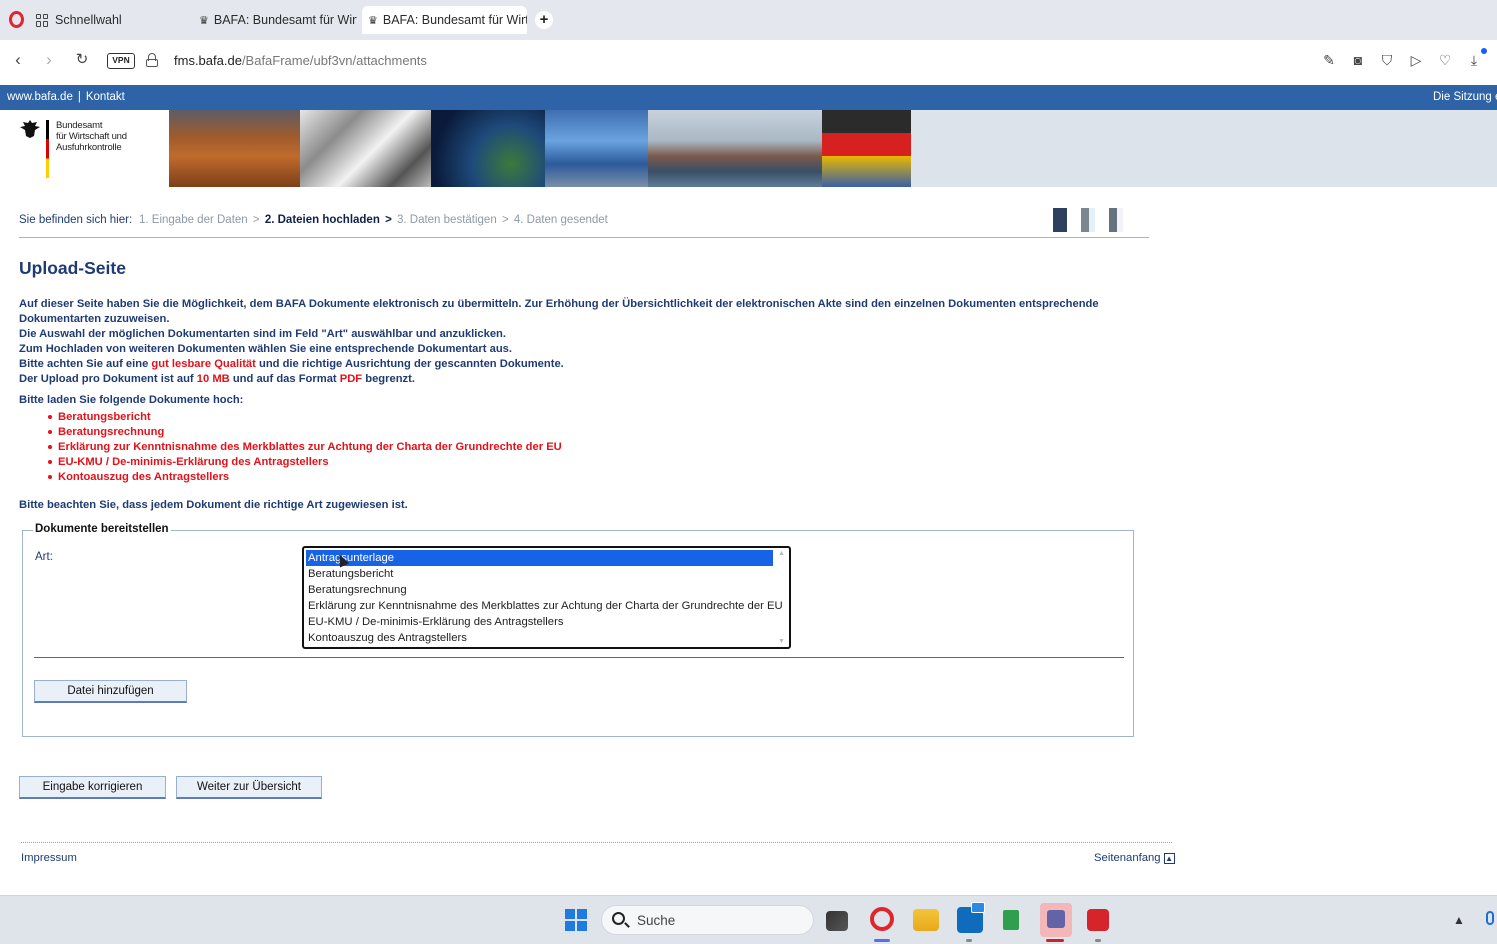  What do you see at coordinates (365, 148) in the screenshot?
I see `banner-photo-steel` at bounding box center [365, 148].